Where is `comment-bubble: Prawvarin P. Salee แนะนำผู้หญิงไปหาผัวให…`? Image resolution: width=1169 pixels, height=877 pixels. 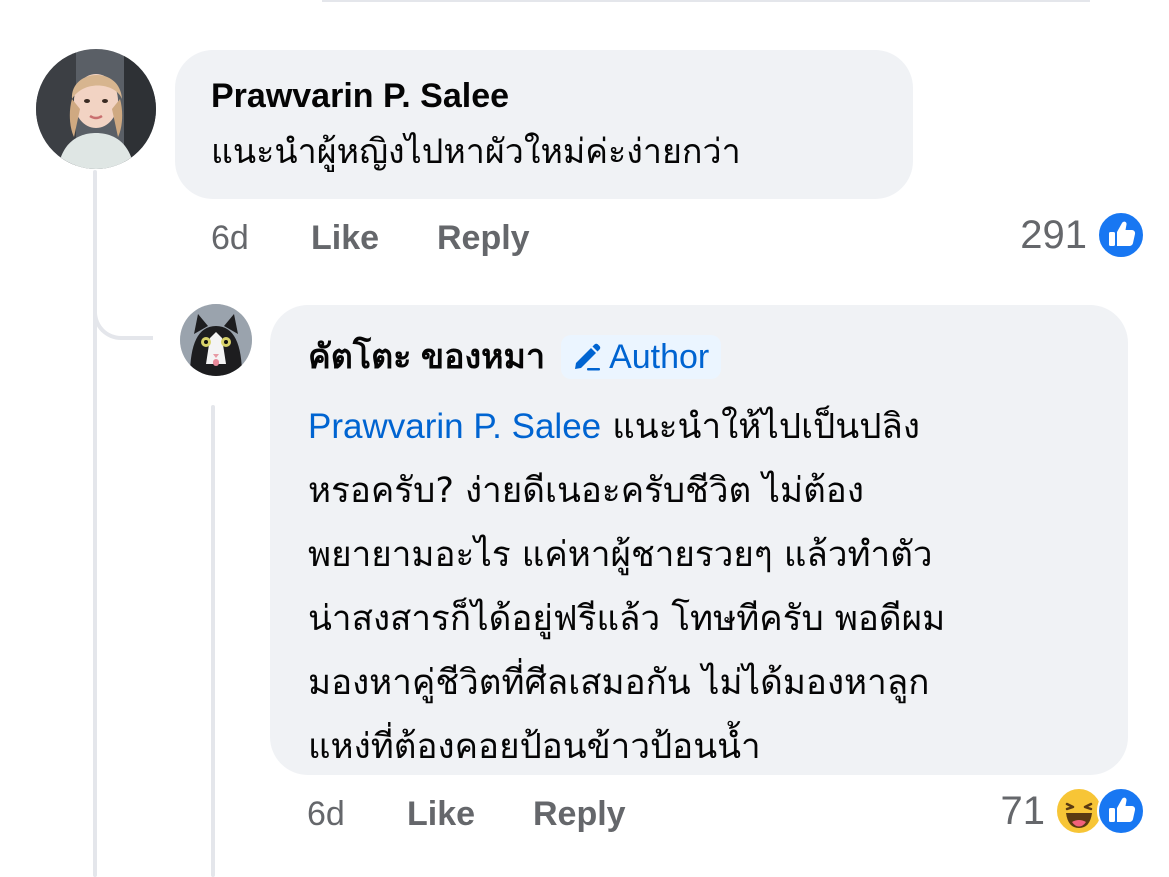 comment-bubble: Prawvarin P. Salee แนะนำผู้หญิงไปหาผัวให… is located at coordinates (544, 124).